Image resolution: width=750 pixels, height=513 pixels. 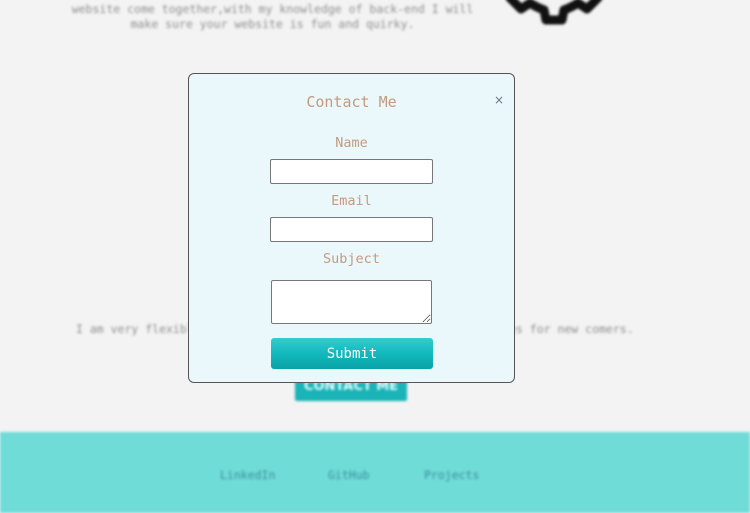 I want to click on email-input, so click(x=351, y=229).